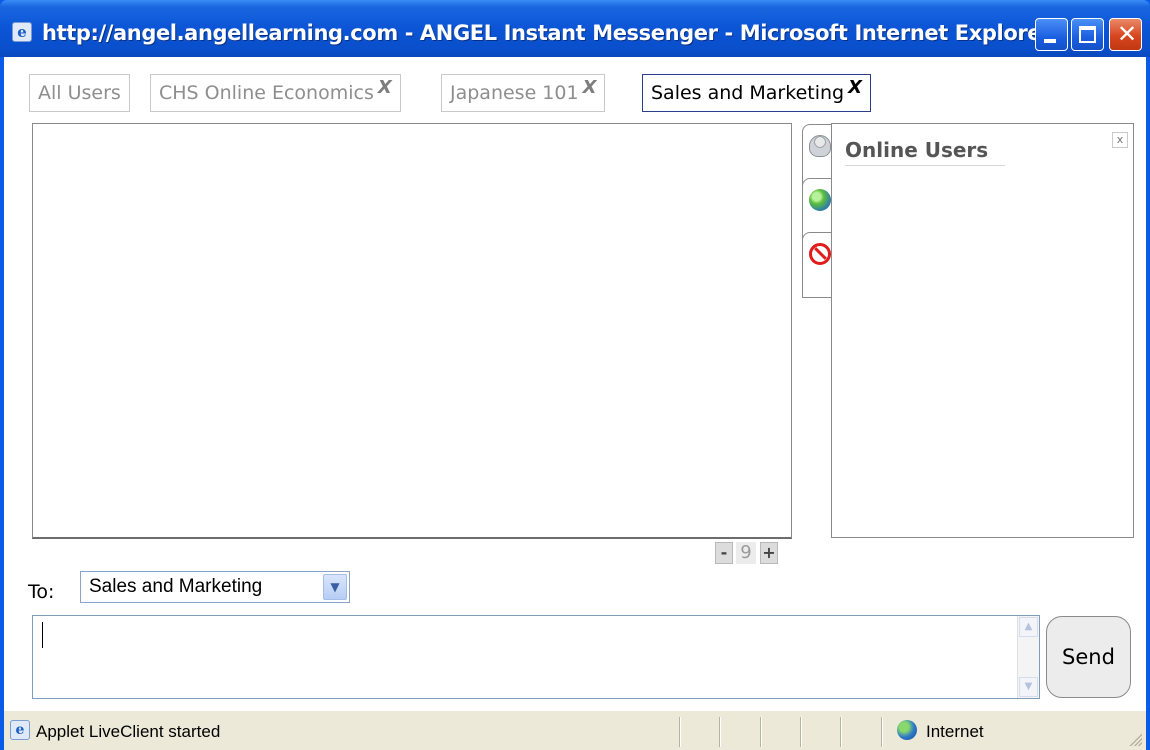 This screenshot has height=750, width=1150. I want to click on recipient-selected-value: Sales and Marketing, so click(176, 586).